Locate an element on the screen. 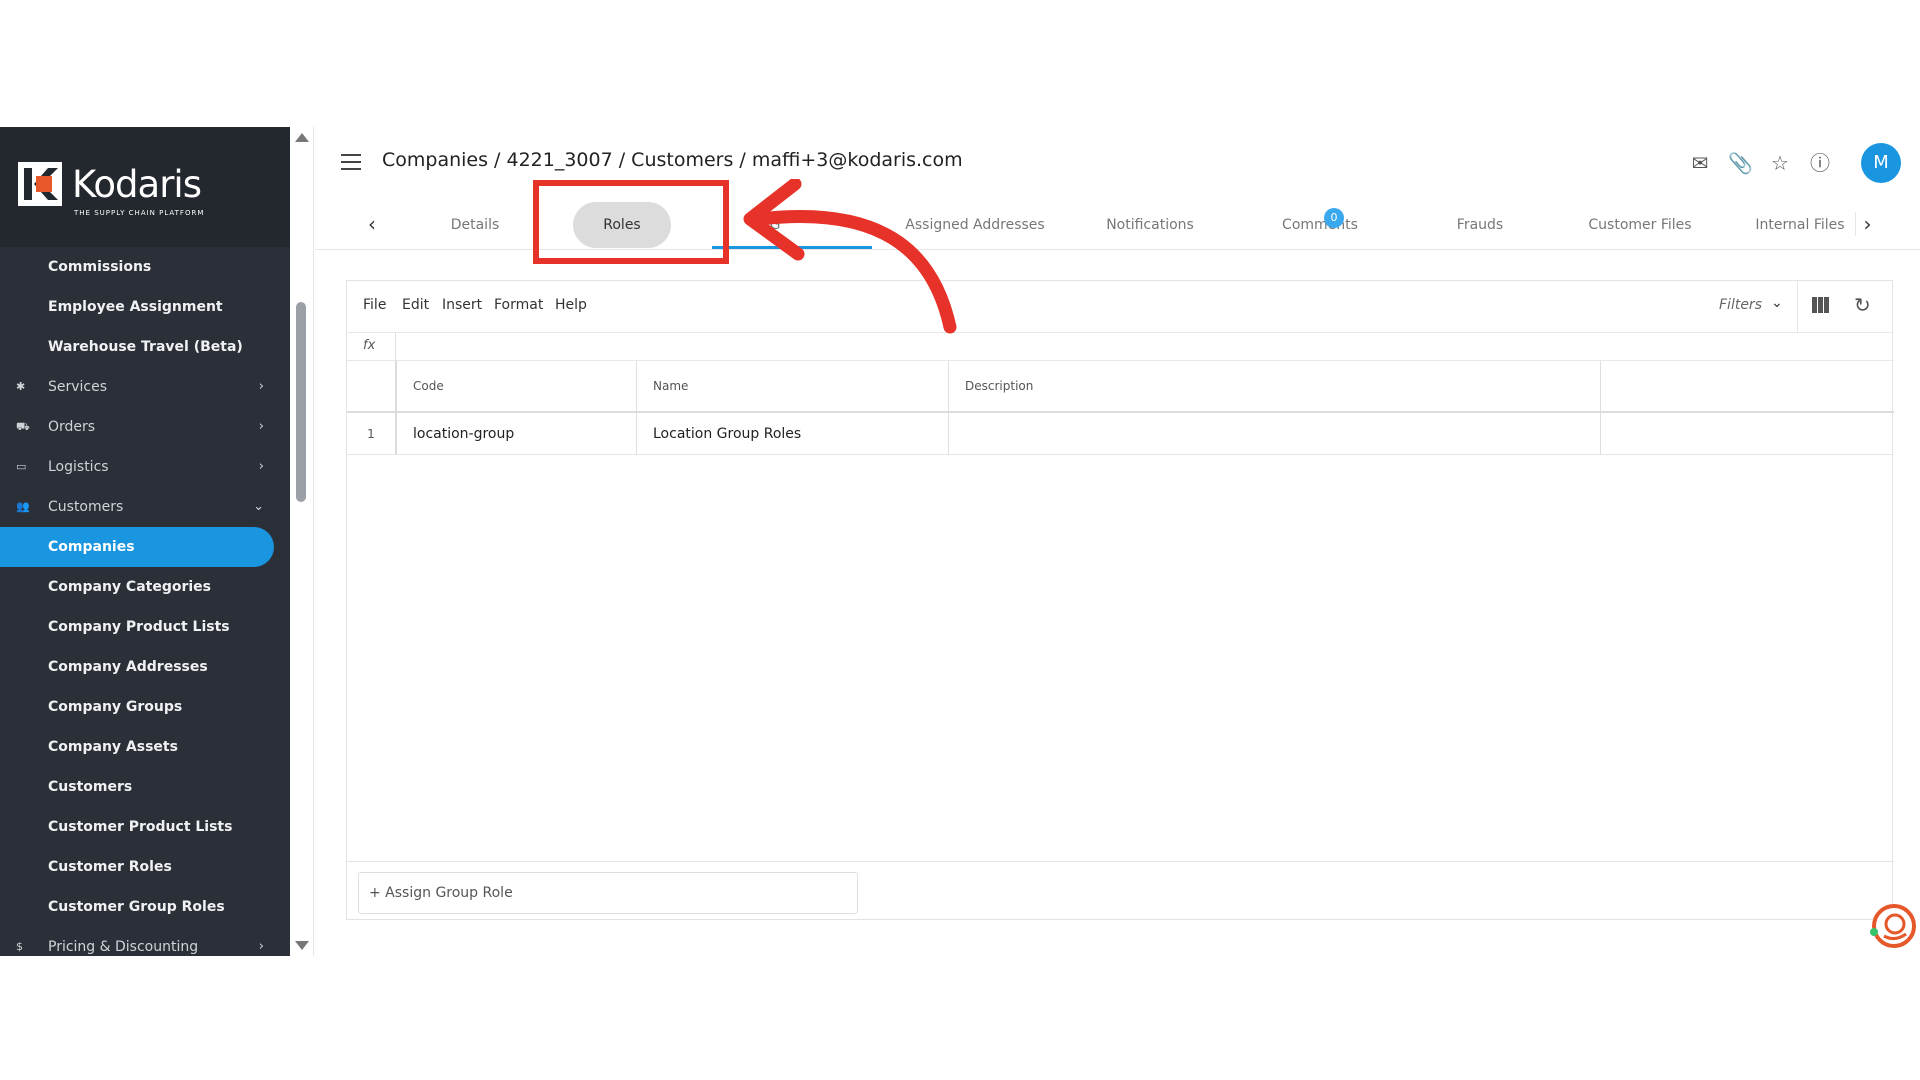 This screenshot has width=1920, height=1080. grid-footer: + Assign Group Role is located at coordinates (1120, 891).